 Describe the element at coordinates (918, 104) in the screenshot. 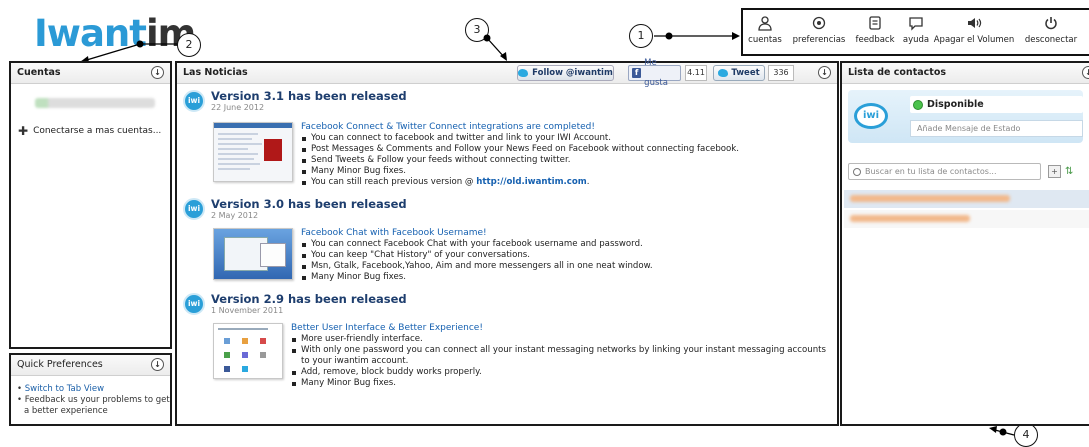

I see `available-status-icon` at that location.